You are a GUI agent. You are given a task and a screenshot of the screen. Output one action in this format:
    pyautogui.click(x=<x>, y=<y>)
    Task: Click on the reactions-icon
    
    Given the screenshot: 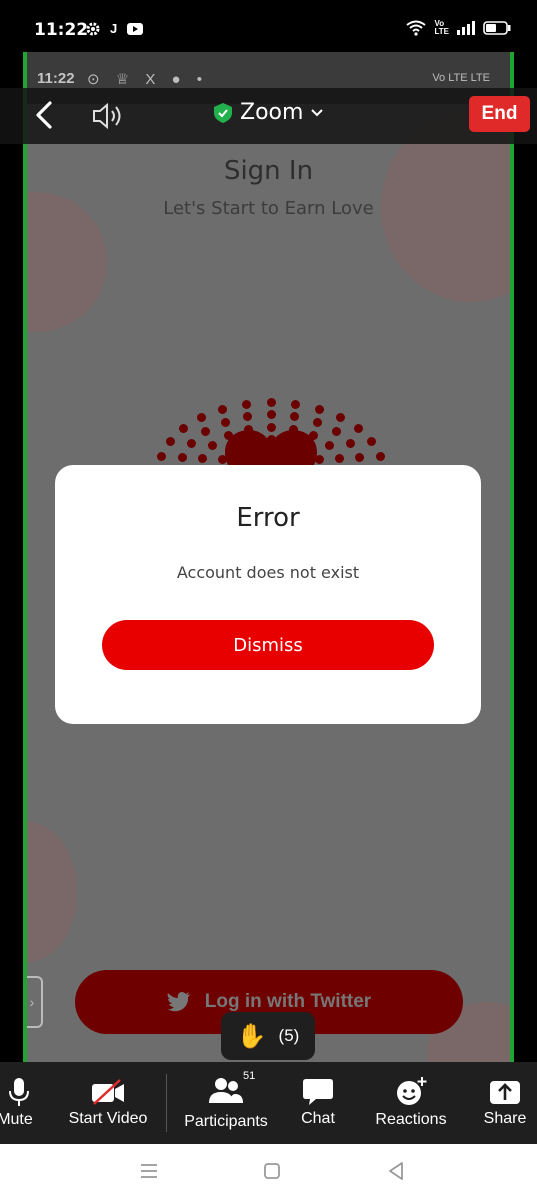 What is the action you would take?
    pyautogui.click(x=412, y=1091)
    